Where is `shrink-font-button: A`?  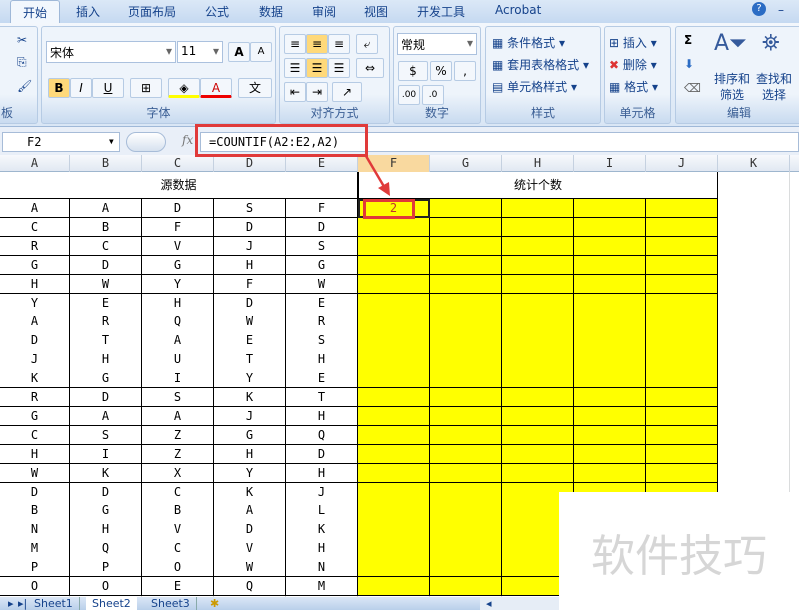 shrink-font-button: A is located at coordinates (261, 52).